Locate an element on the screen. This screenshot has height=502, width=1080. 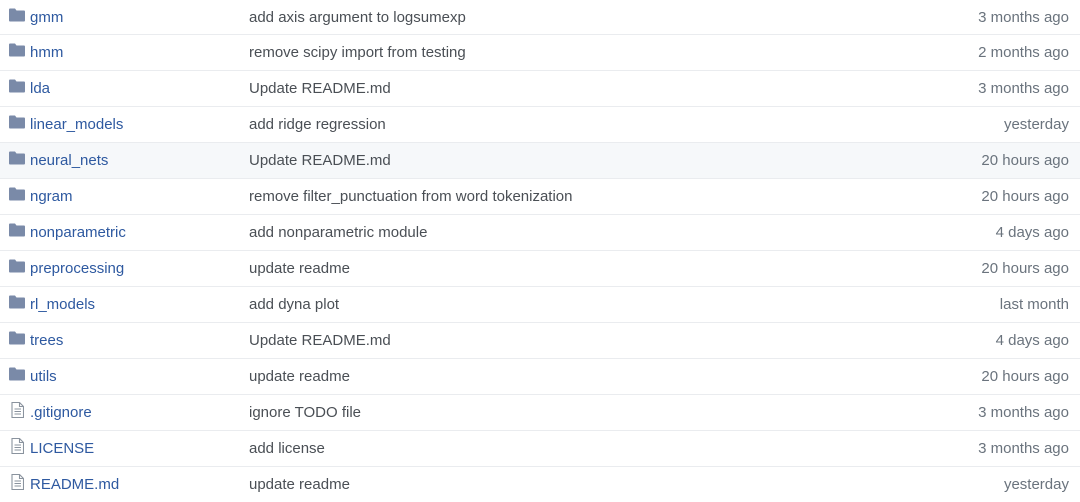
file-name-link: lda is located at coordinates (139, 88).